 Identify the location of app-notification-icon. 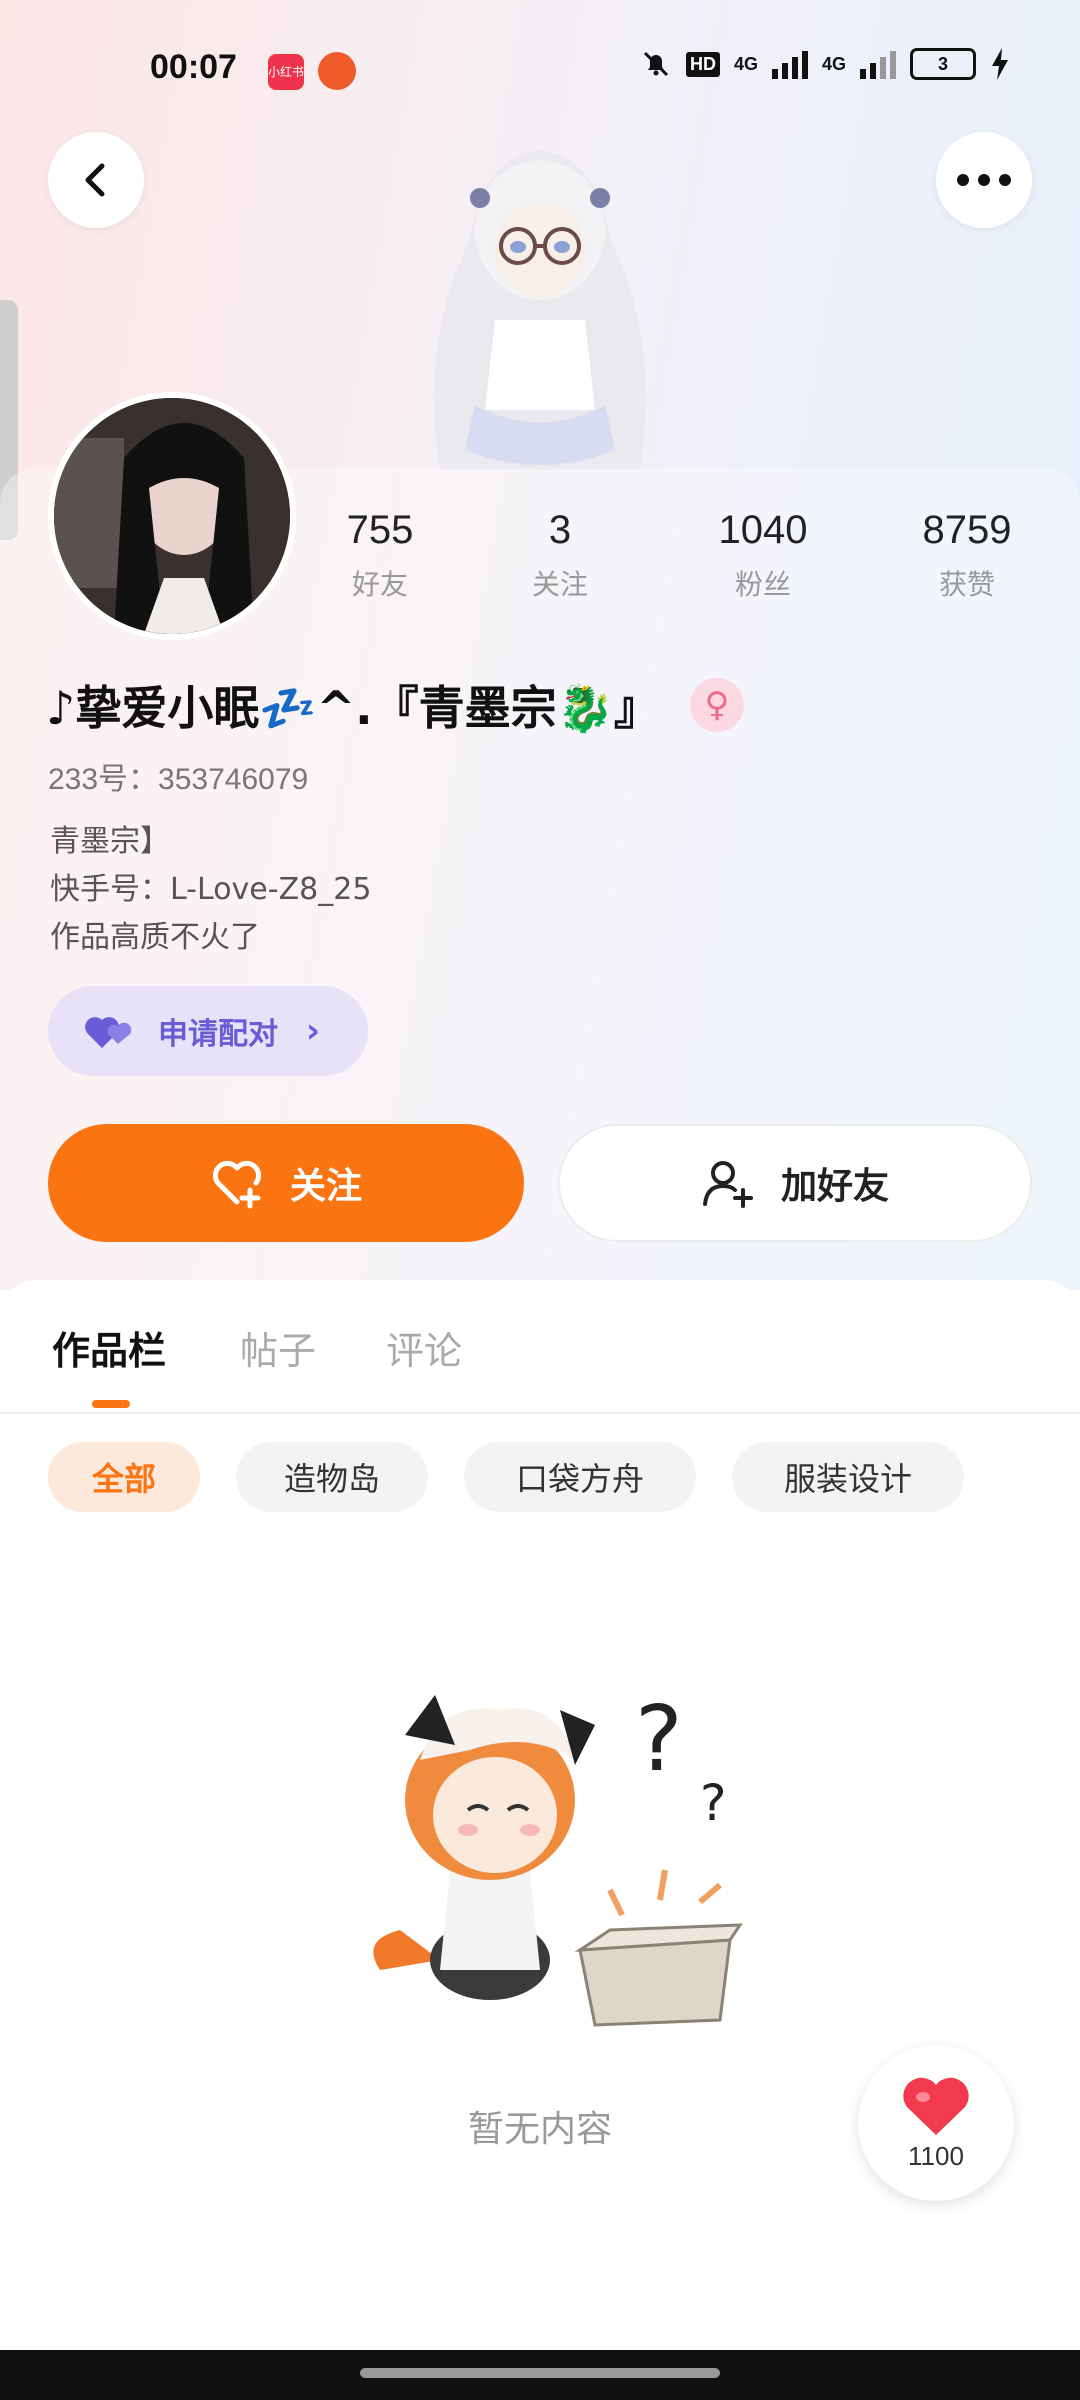
(337, 71).